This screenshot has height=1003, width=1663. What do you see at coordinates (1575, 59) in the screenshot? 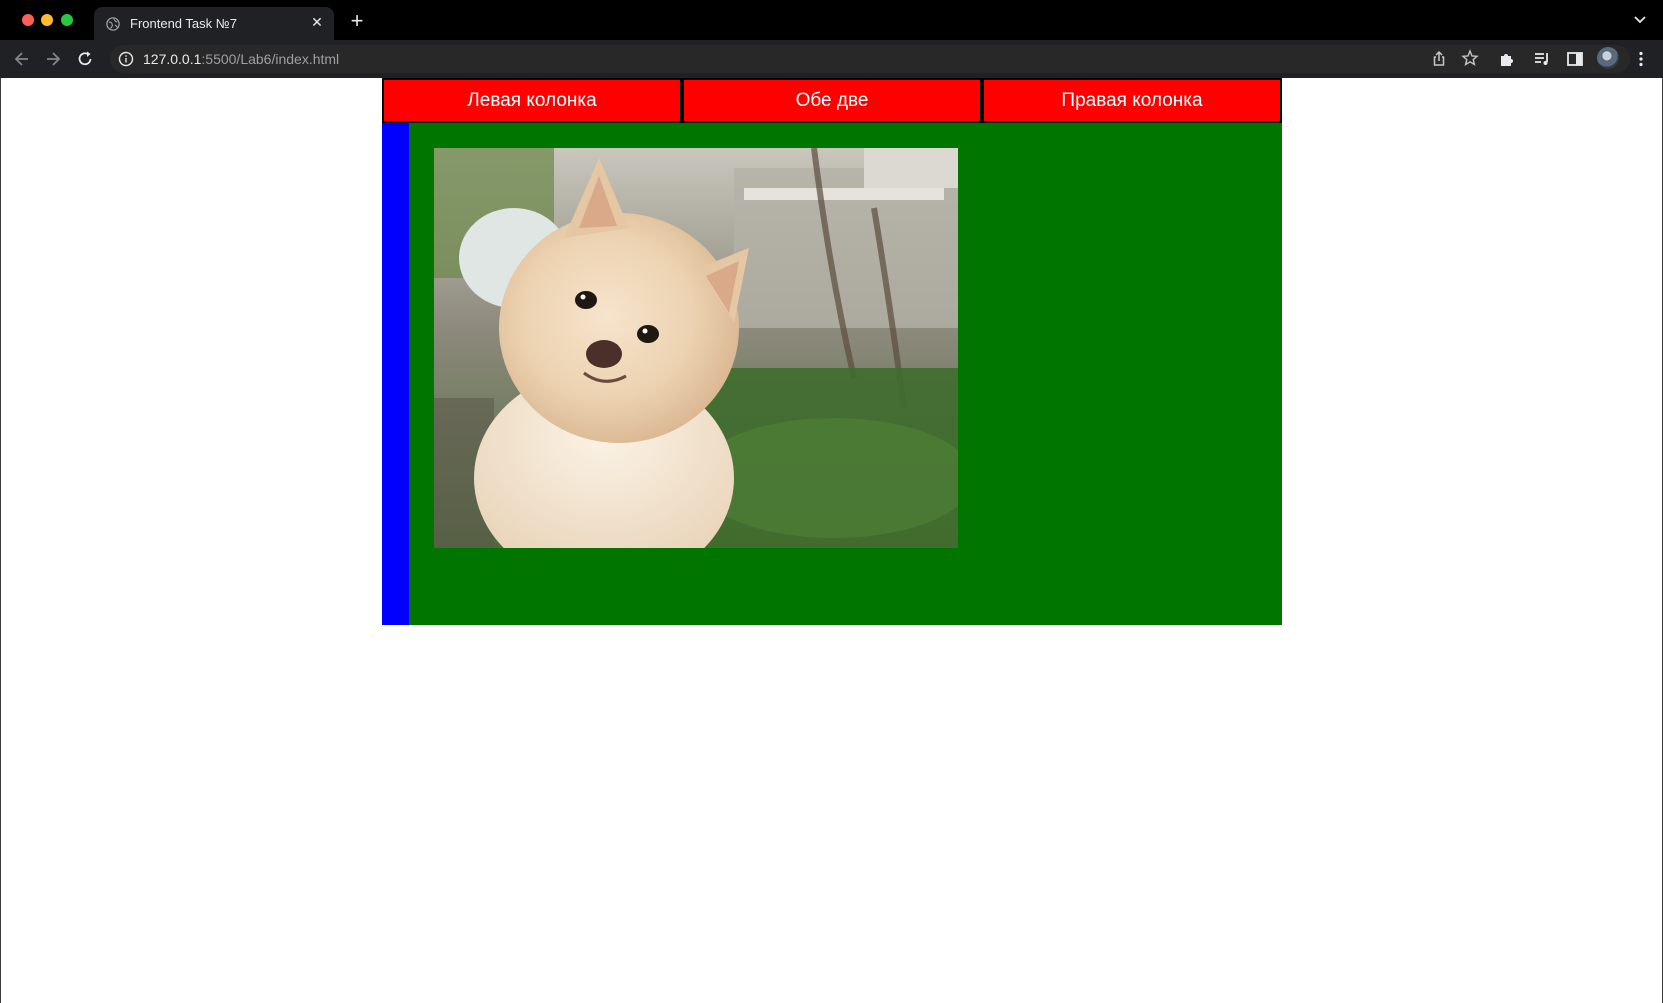
I see `sidepanel-icon` at bounding box center [1575, 59].